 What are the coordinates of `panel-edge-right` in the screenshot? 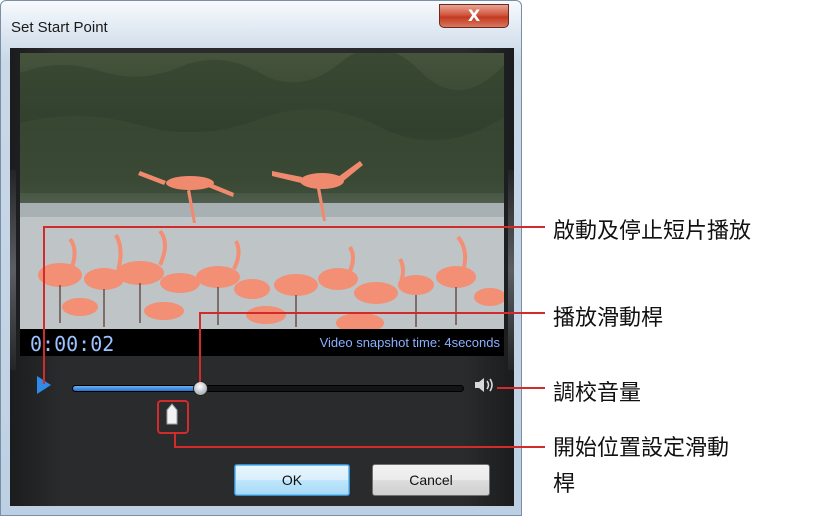 It's located at (511, 270).